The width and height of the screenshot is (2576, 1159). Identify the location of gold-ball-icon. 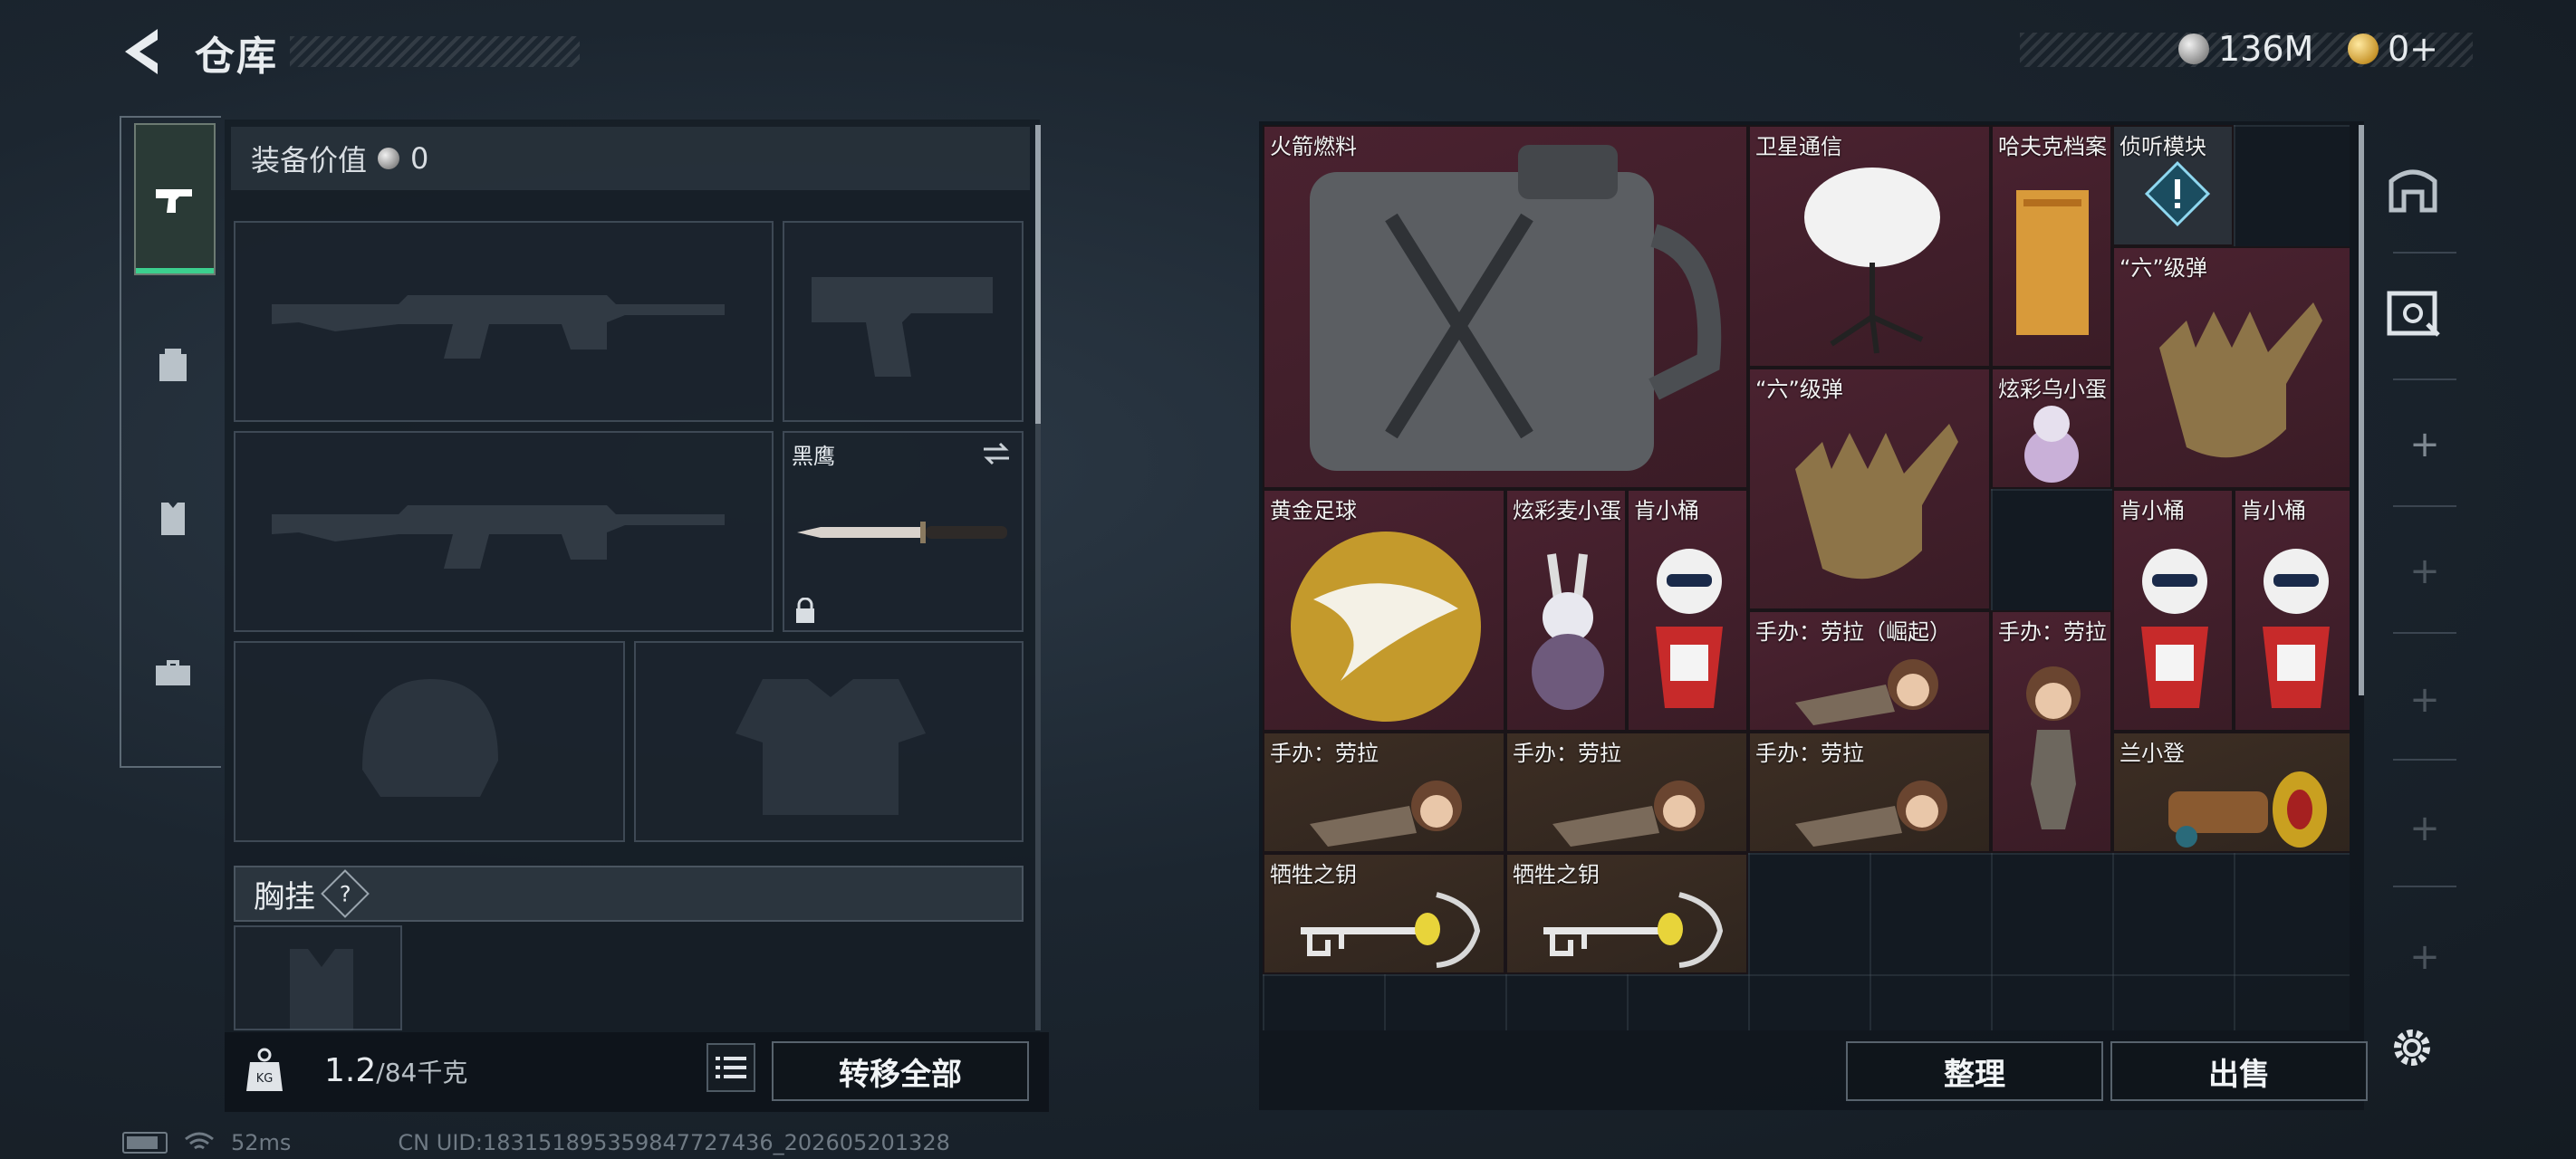
(1386, 627).